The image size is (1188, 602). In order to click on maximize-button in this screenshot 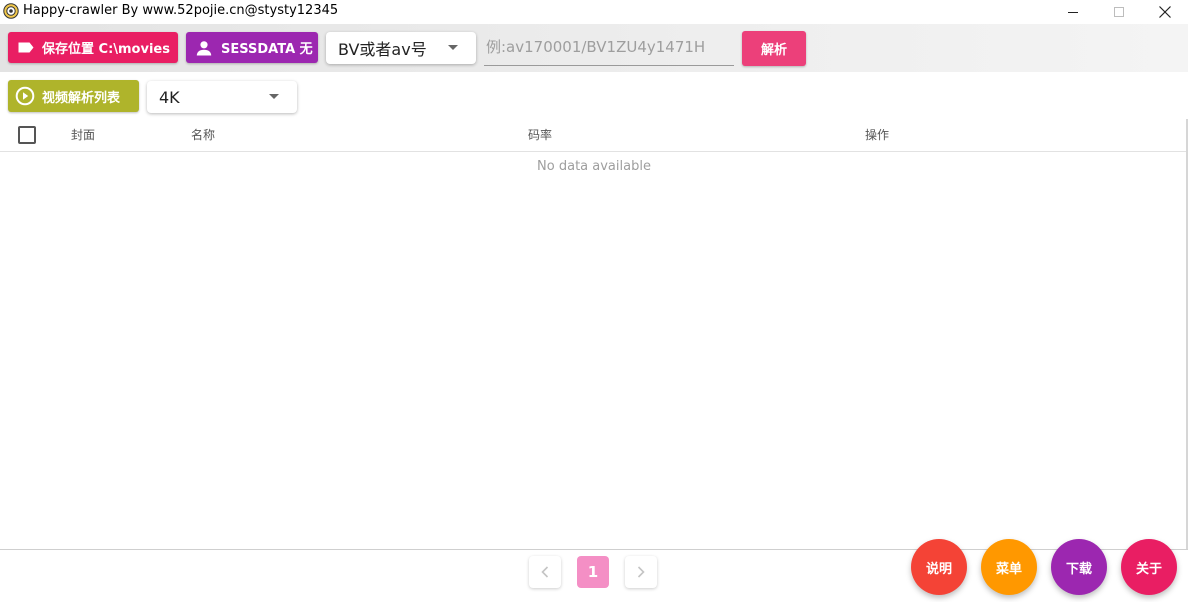, I will do `click(1119, 12)`.